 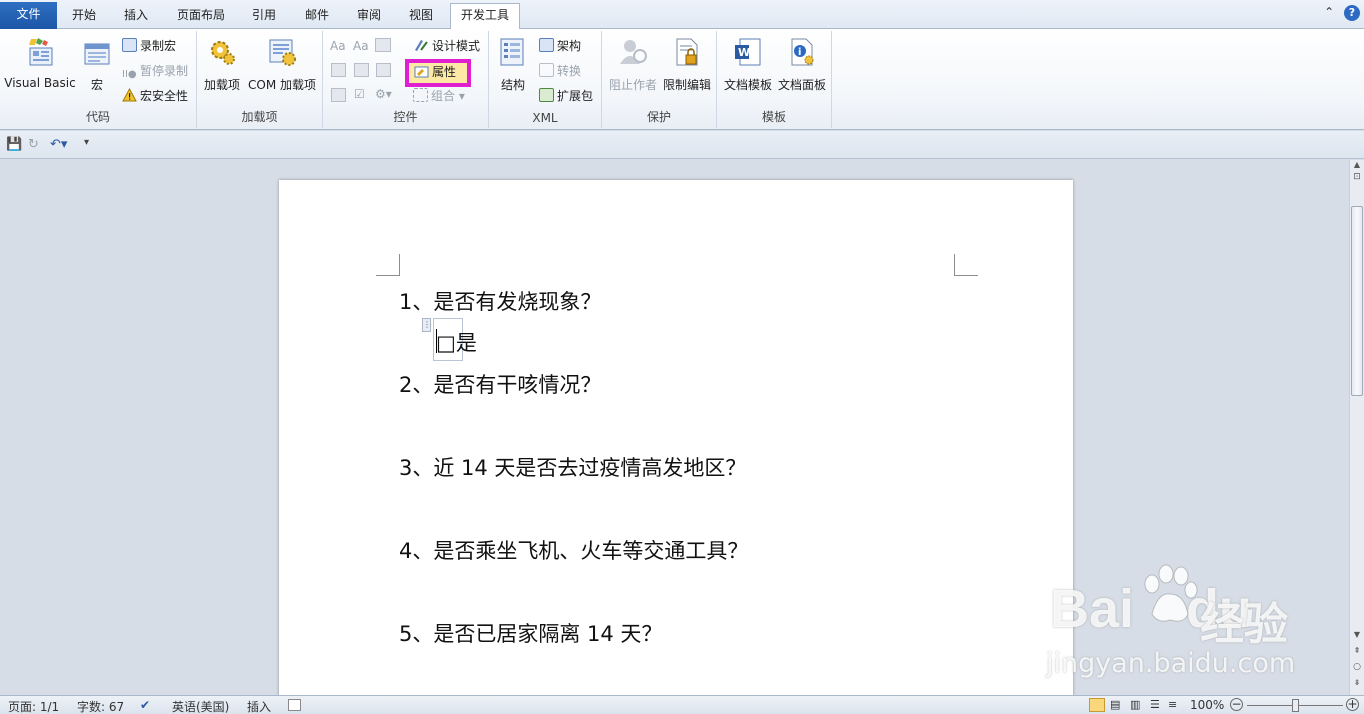 I want to click on group-button: 组合 ▾, so click(x=439, y=96).